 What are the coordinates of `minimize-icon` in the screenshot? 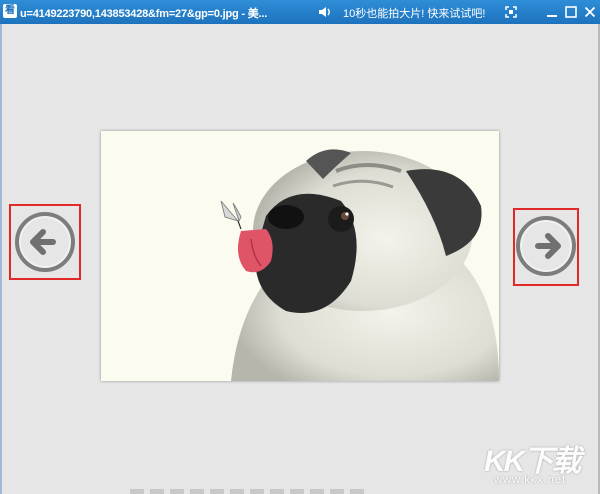 It's located at (552, 12).